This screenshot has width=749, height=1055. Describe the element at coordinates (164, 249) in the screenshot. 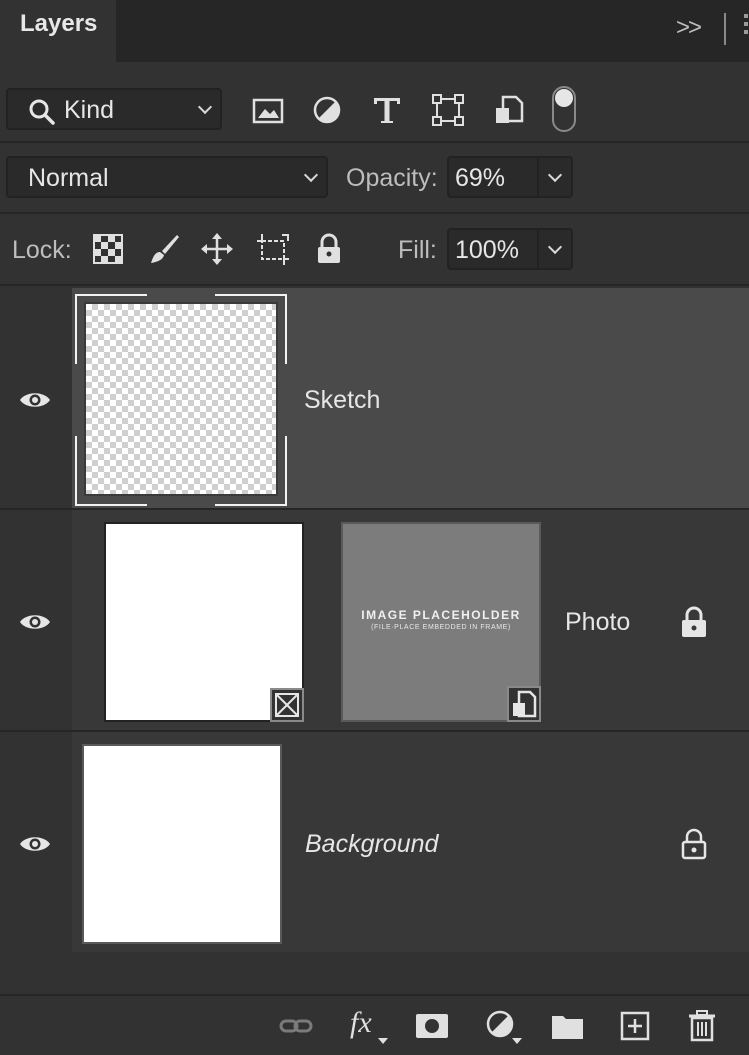

I see `lock-image-pixels-icon` at that location.